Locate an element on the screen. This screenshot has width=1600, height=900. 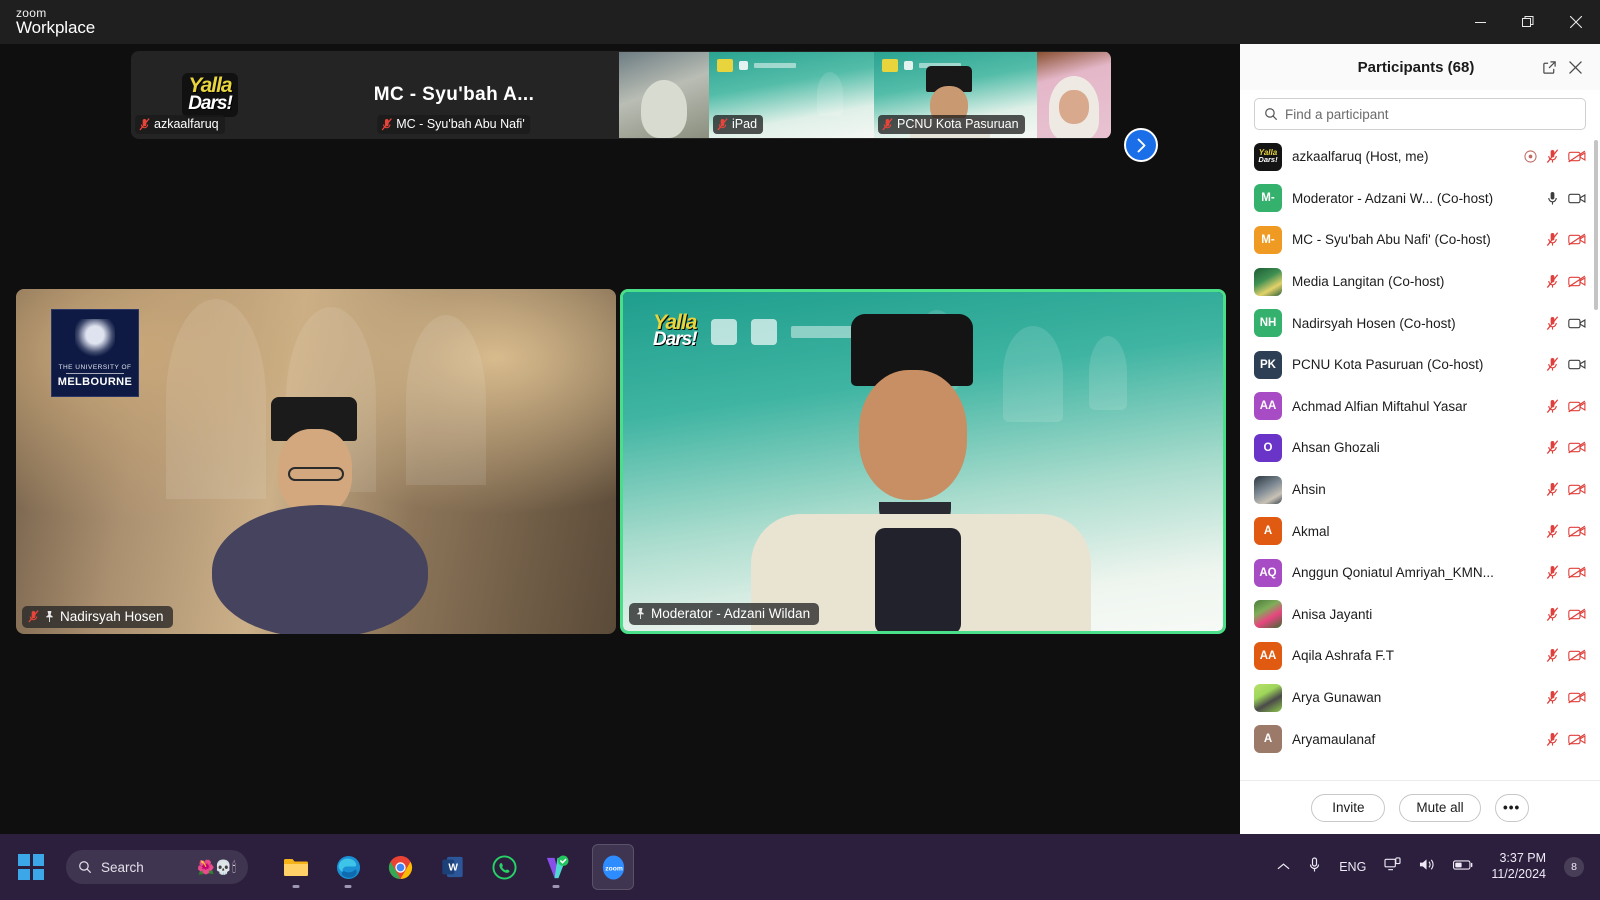
participant-role: (Co-host) is located at coordinates (1462, 240).